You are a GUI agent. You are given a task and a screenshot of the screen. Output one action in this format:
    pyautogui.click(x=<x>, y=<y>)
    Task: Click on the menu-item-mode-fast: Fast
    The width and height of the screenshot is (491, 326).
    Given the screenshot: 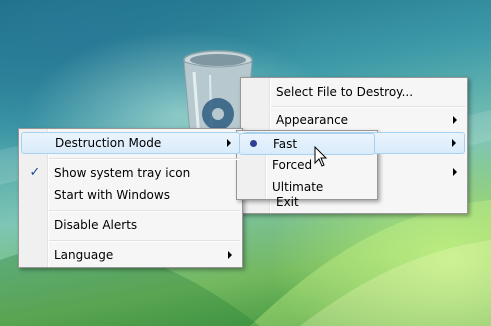 What is the action you would take?
    pyautogui.click(x=307, y=144)
    